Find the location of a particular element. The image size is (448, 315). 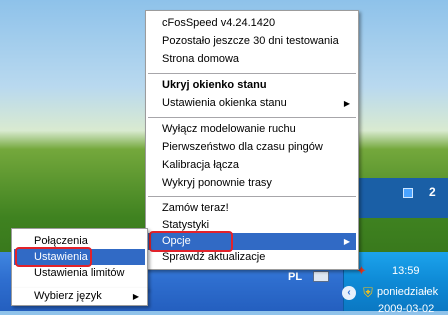

clock-time: 13:59 is located at coordinates (406, 271).